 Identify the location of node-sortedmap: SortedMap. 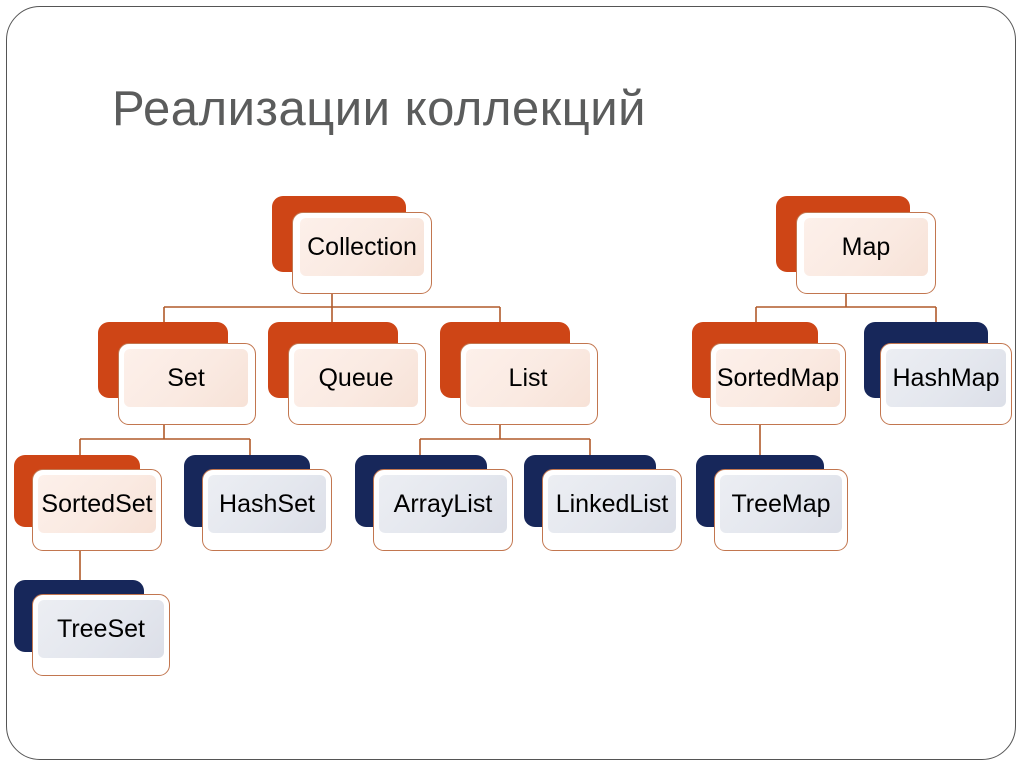
(769, 373).